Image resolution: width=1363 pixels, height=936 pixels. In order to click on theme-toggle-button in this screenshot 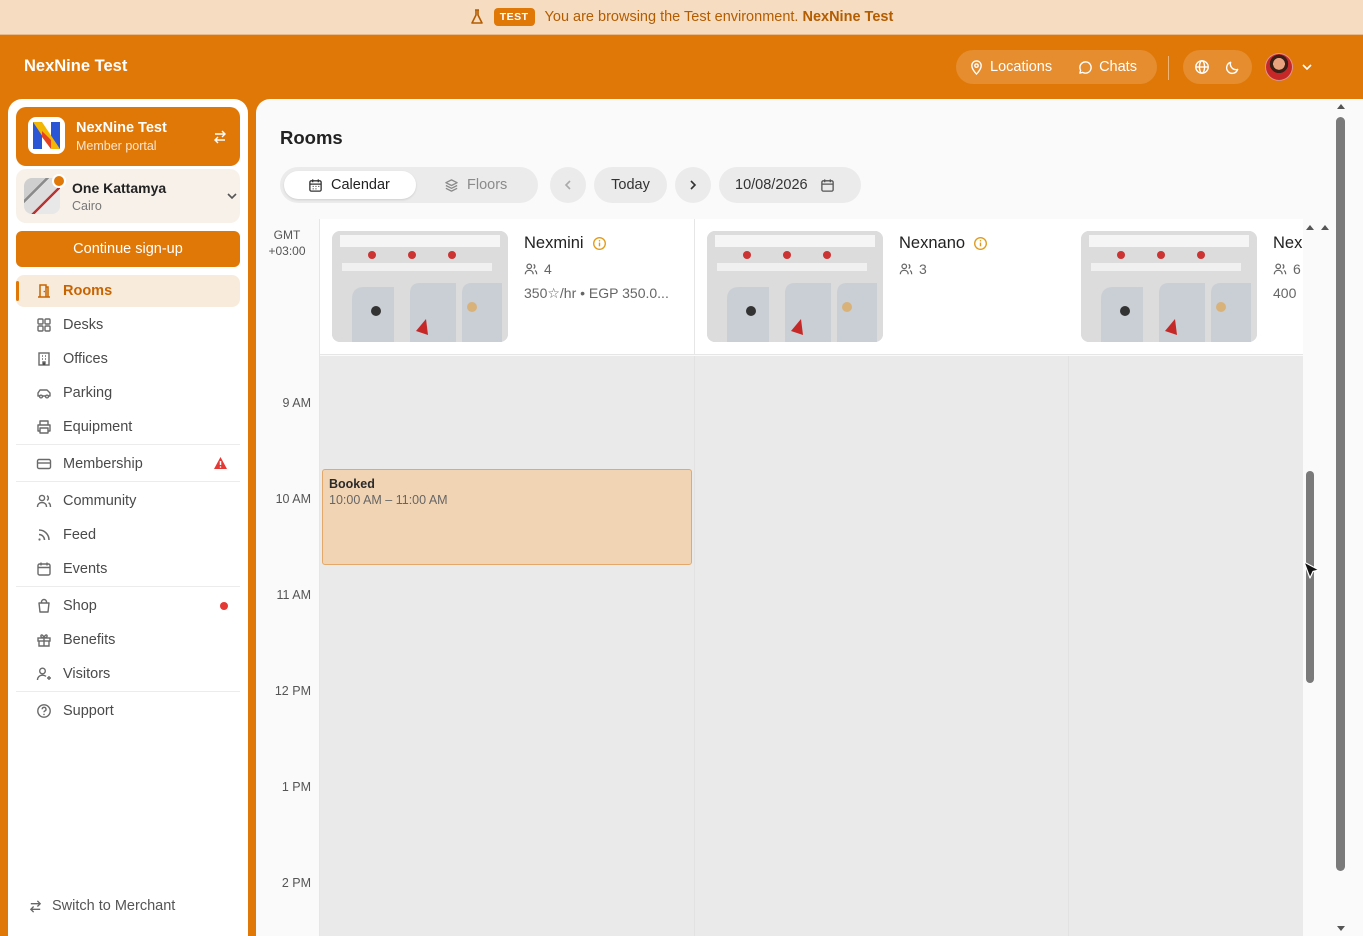, I will do `click(1233, 67)`.